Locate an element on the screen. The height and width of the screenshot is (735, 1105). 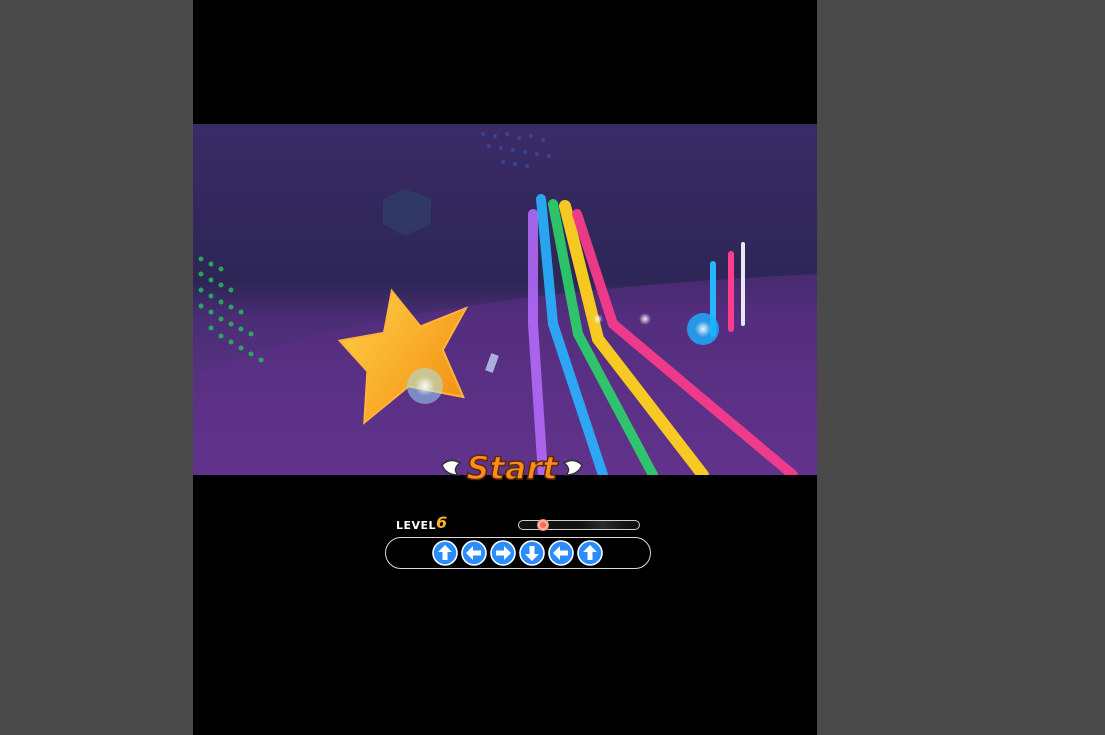
start-banner-text: Start is located at coordinates (512, 468).